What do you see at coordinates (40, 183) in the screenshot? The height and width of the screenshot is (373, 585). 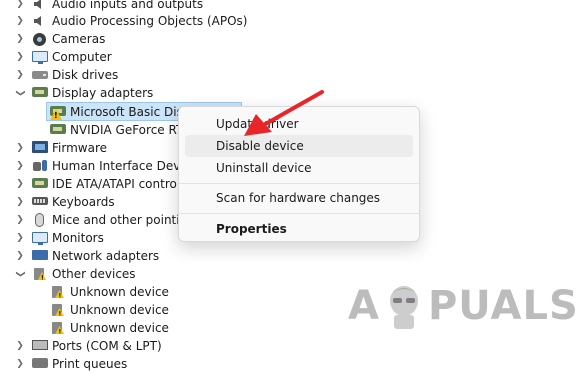 I see `controller-icon` at bounding box center [40, 183].